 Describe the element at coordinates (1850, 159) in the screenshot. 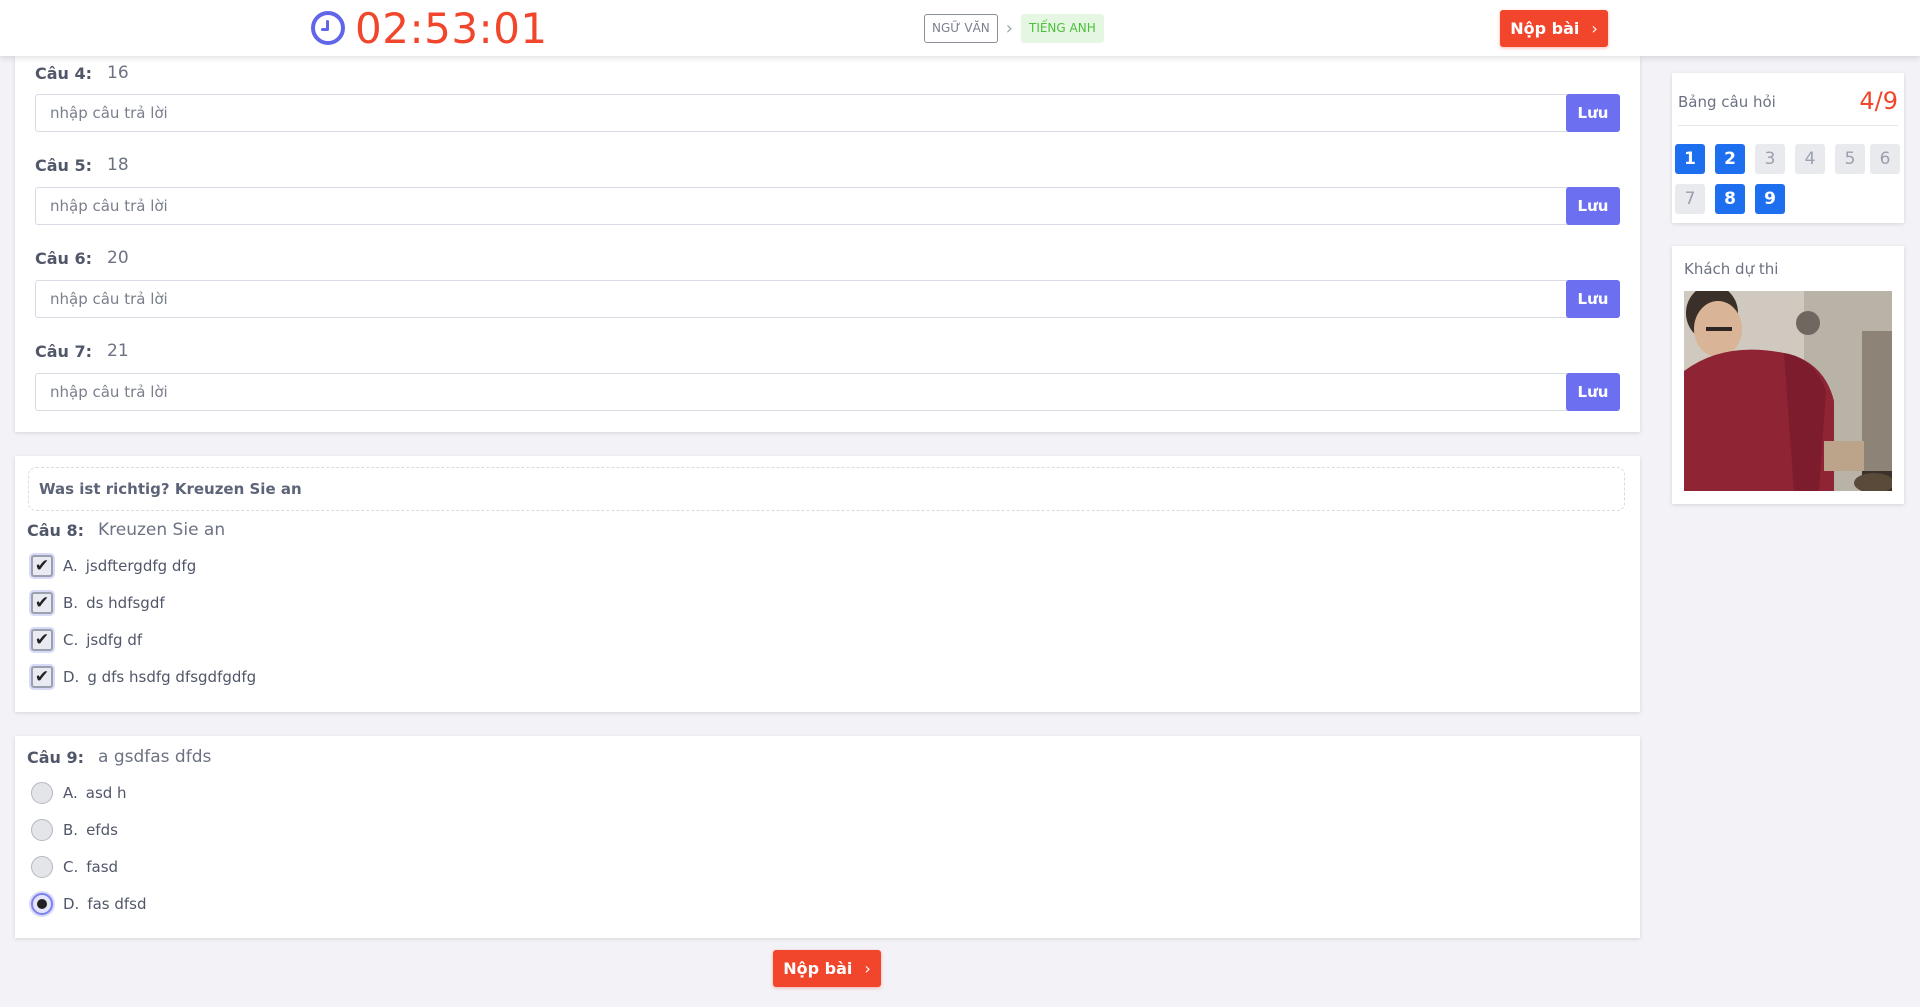

I see `question-number-button: 5` at that location.